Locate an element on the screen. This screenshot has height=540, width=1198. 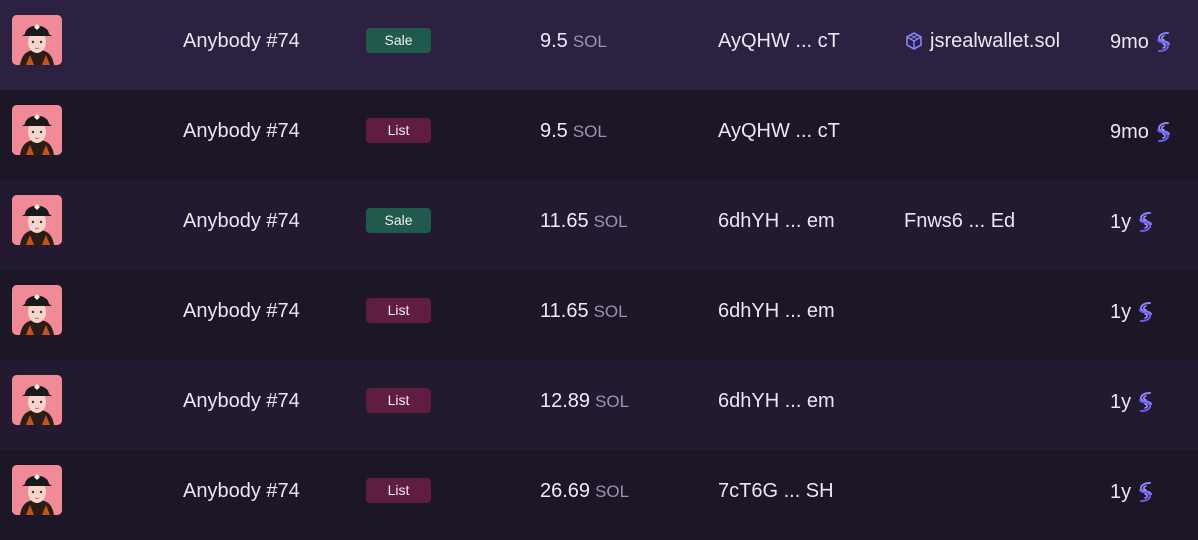
buyer-address: Fnws6 ... Ed is located at coordinates (959, 221).